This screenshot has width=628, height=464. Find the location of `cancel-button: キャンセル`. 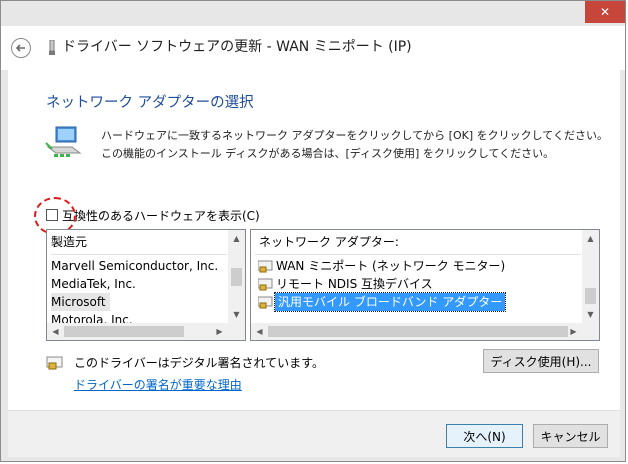

cancel-button: キャンセル is located at coordinates (570, 436).